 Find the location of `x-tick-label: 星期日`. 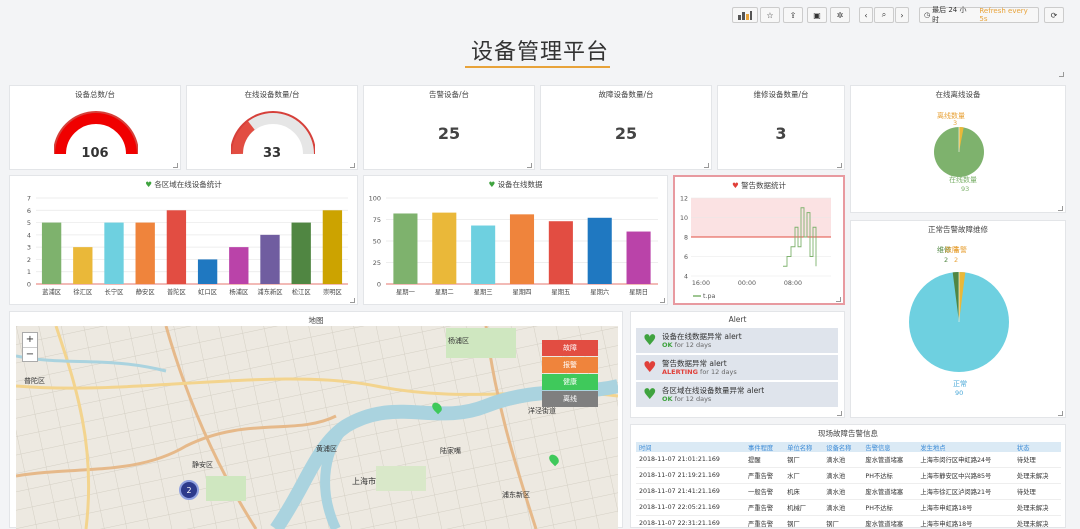

x-tick-label: 星期日 is located at coordinates (638, 292).